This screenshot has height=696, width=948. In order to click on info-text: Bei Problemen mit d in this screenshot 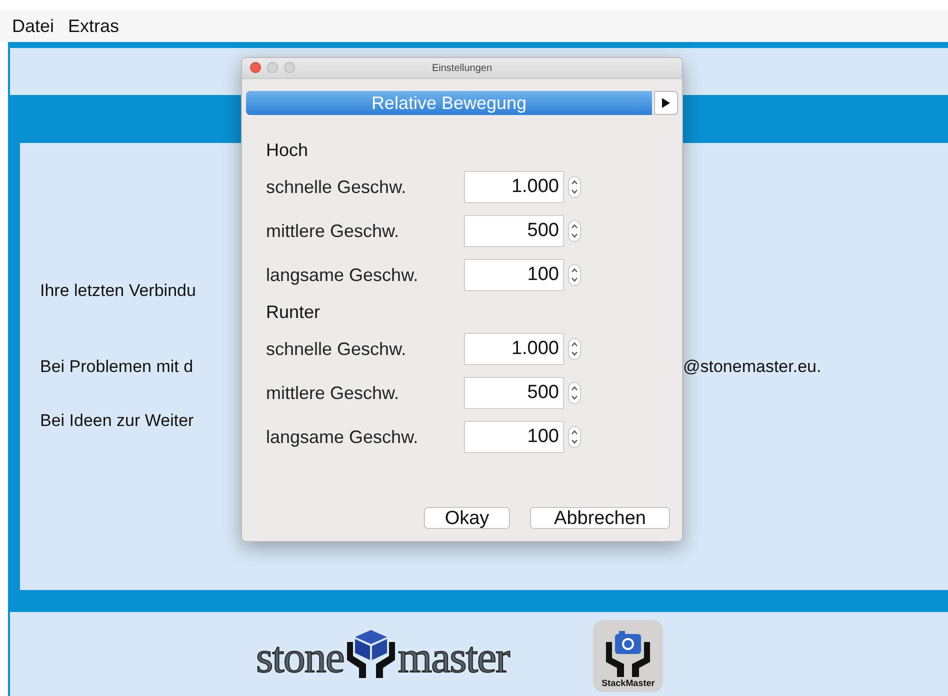, I will do `click(117, 367)`.